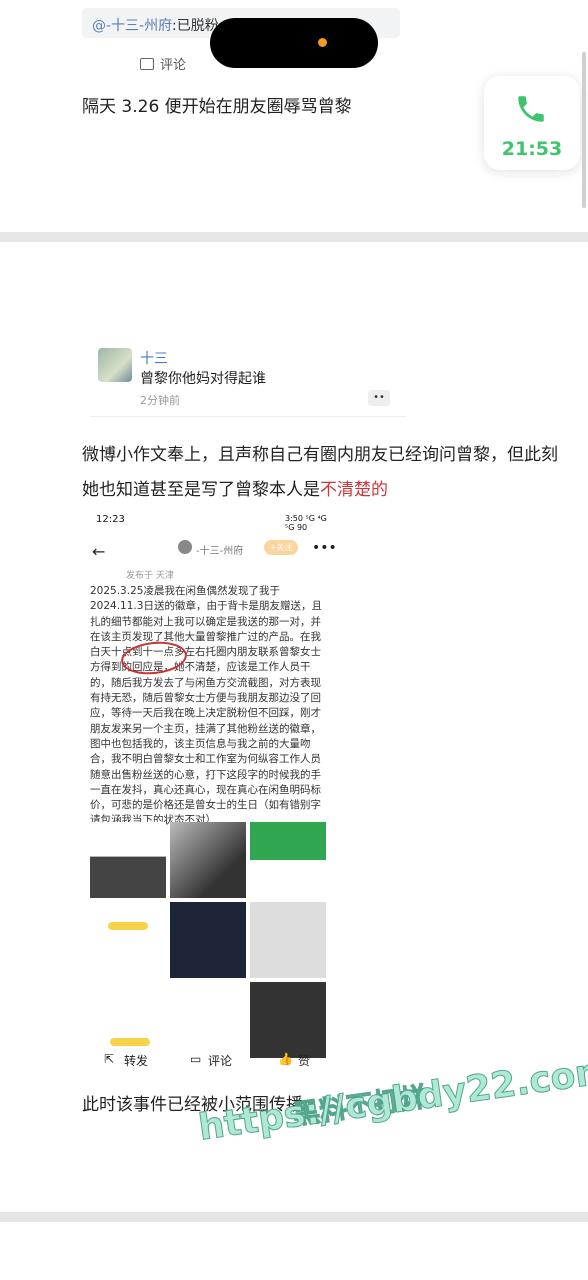 Image resolution: width=588 pixels, height=1280 pixels. I want to click on paragraph-1: 隔天 3.26 便开始在朋友圈辱骂曾黎, so click(217, 107).